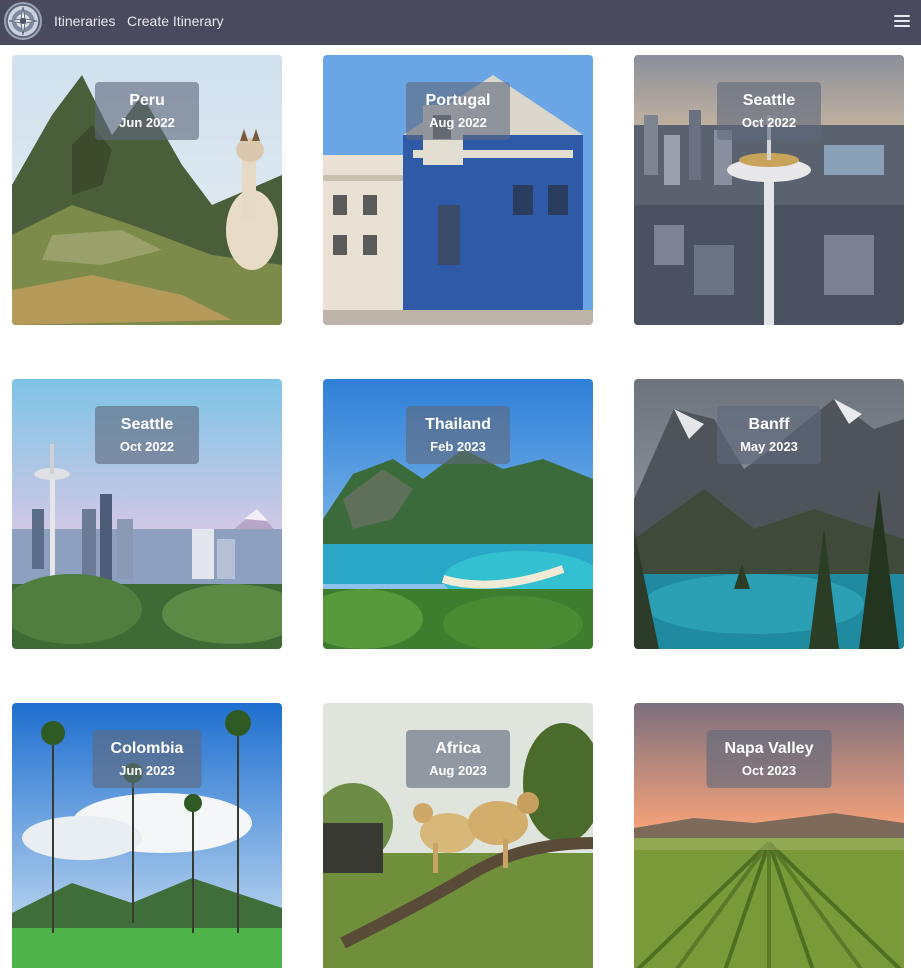 The image size is (921, 968). What do you see at coordinates (769, 424) in the screenshot?
I see `destination-label: Banff` at bounding box center [769, 424].